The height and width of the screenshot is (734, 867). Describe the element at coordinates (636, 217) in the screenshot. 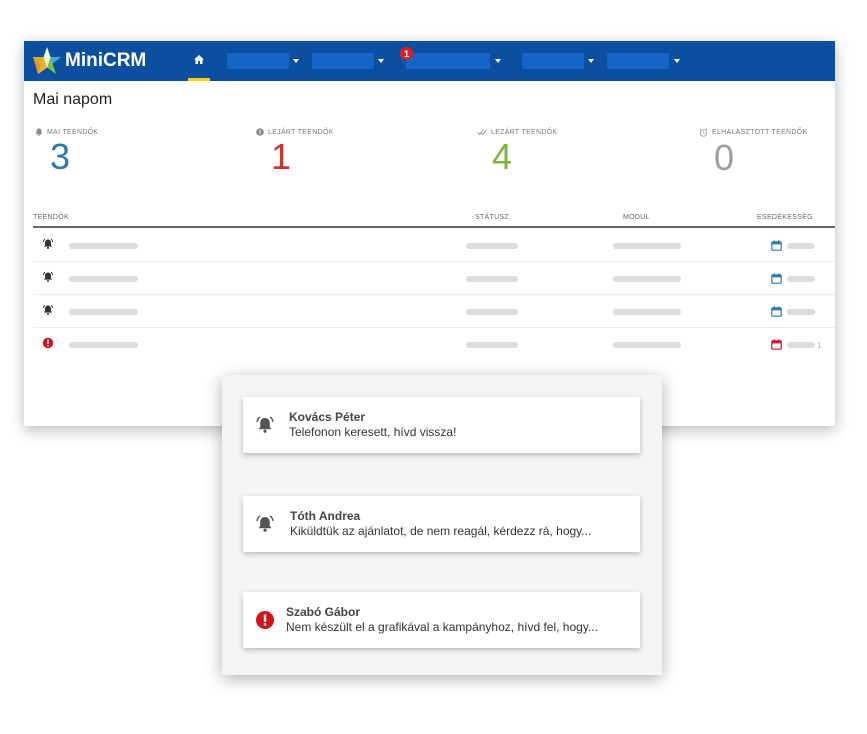

I see `column-header-module: MODUL` at that location.